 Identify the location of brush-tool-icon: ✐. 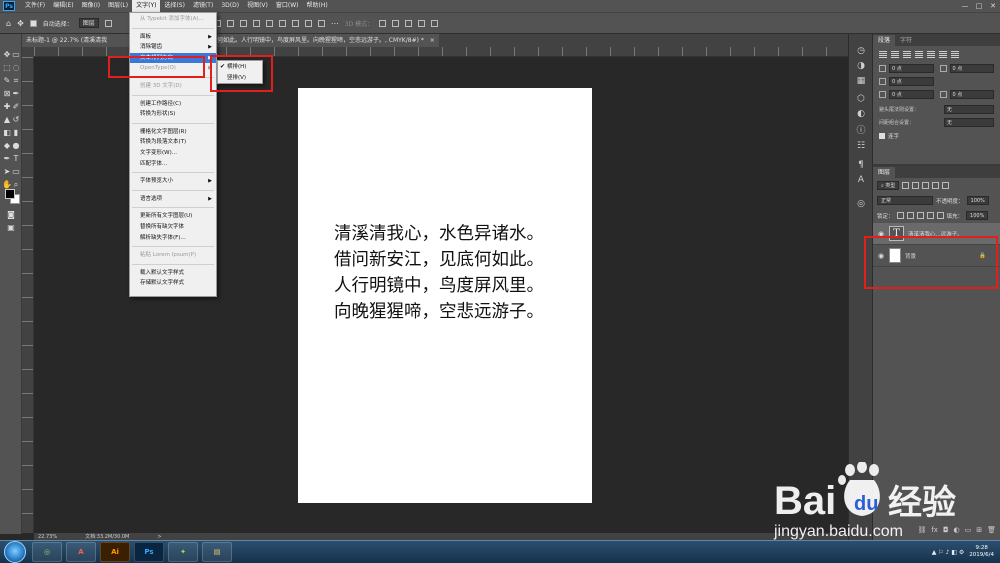
(16, 107).